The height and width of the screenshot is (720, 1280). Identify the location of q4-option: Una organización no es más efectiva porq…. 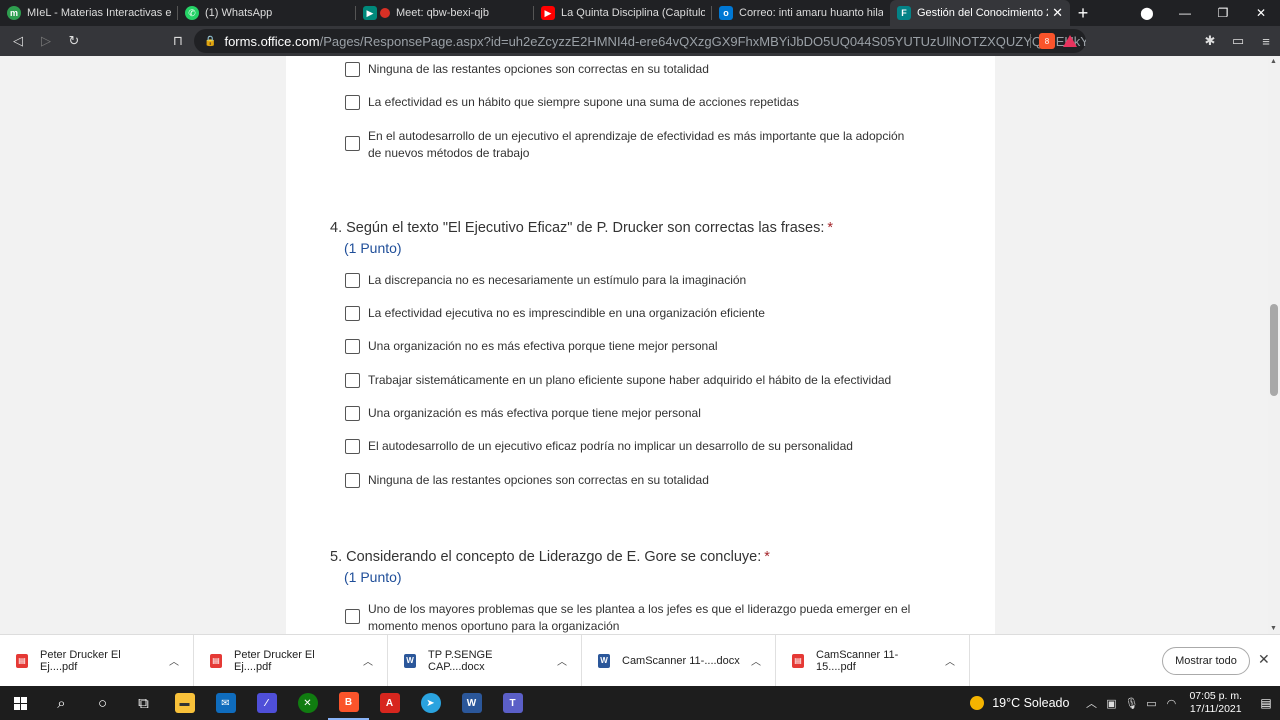
(629, 346).